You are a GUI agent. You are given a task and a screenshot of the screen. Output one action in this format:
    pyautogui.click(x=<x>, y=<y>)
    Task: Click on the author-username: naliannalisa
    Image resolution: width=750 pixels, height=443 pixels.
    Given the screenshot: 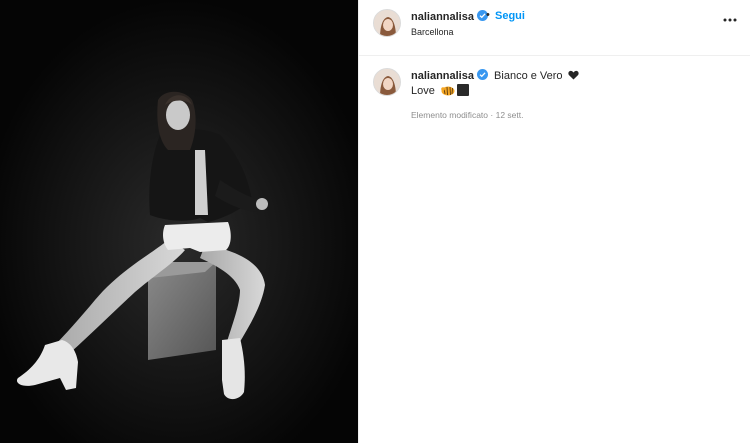 What is the action you would take?
    pyautogui.click(x=449, y=16)
    